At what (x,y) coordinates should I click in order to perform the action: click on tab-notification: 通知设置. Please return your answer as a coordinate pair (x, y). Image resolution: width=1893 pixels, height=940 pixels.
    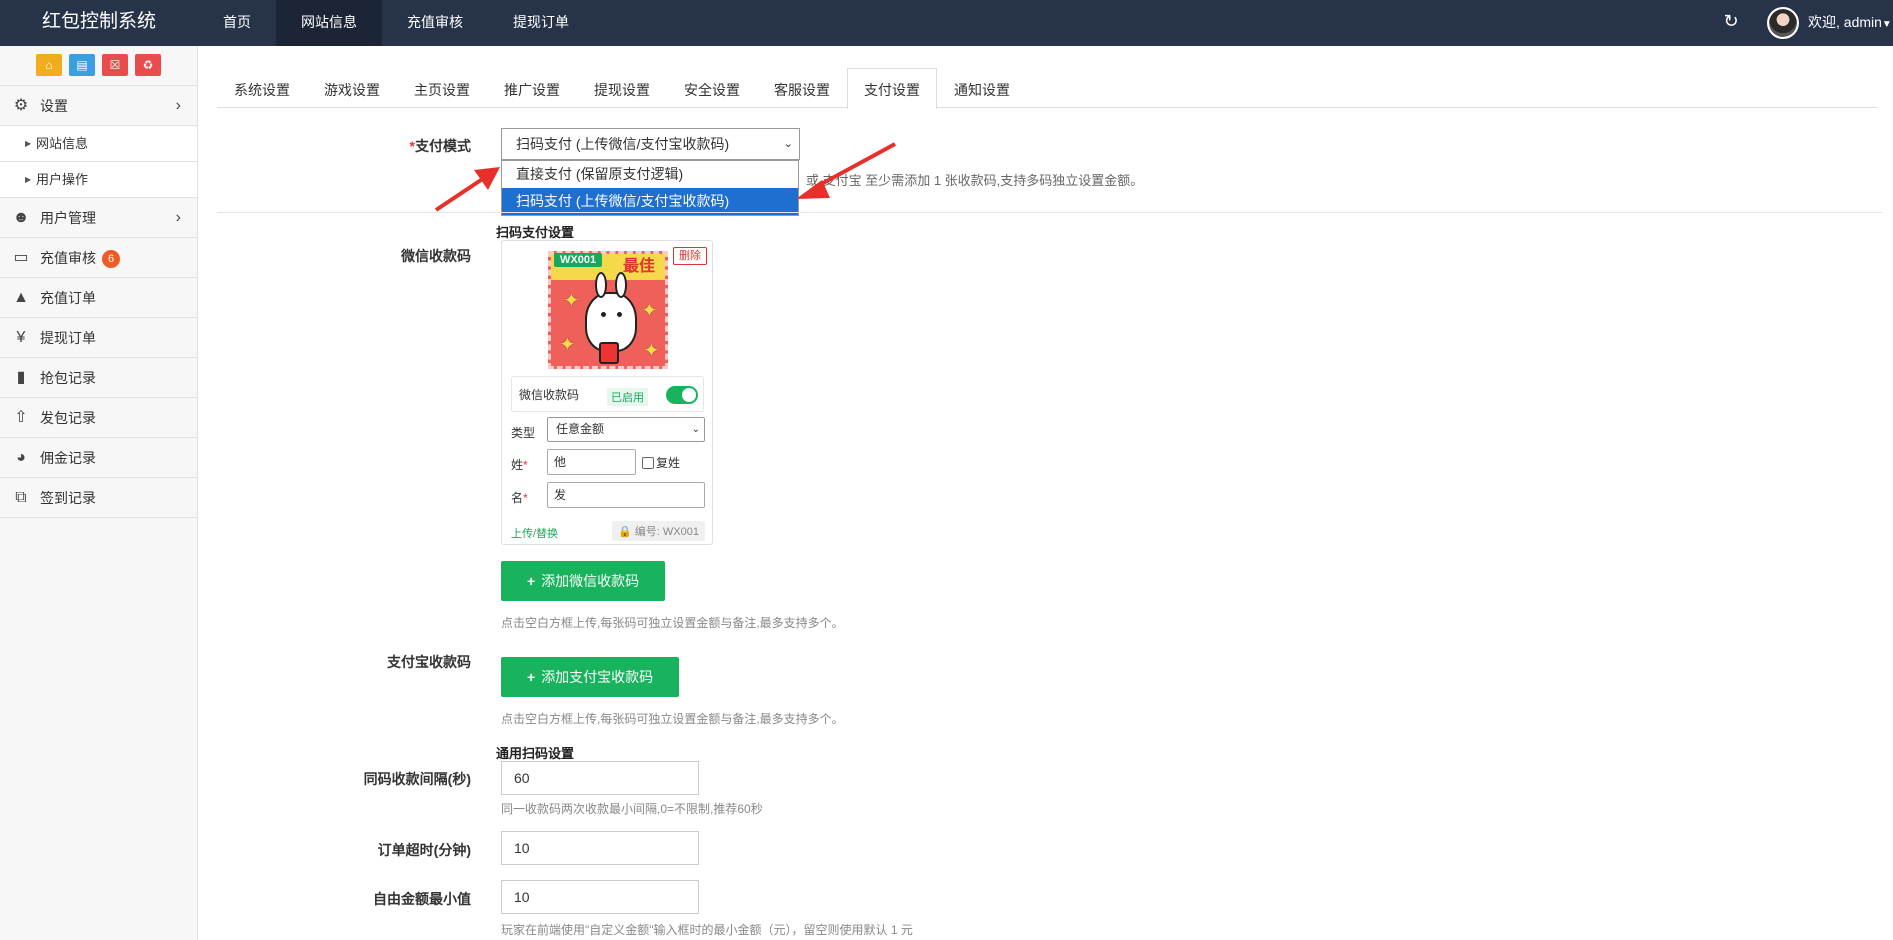
    Looking at the image, I should click on (982, 88).